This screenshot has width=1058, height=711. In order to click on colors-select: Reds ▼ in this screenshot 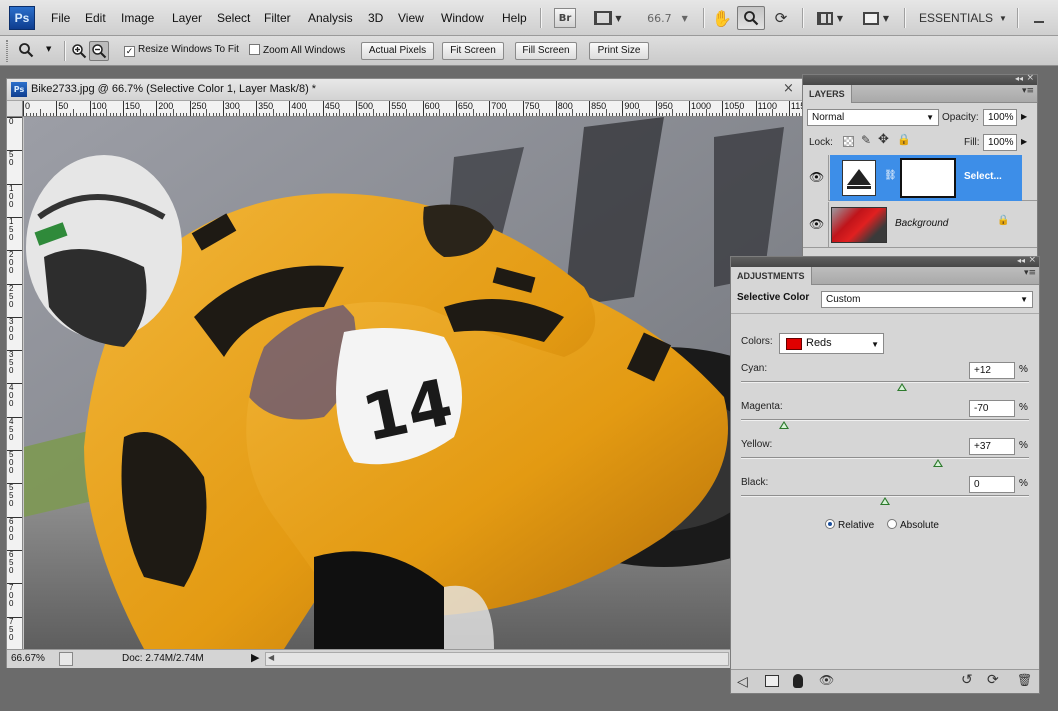, I will do `click(831, 343)`.